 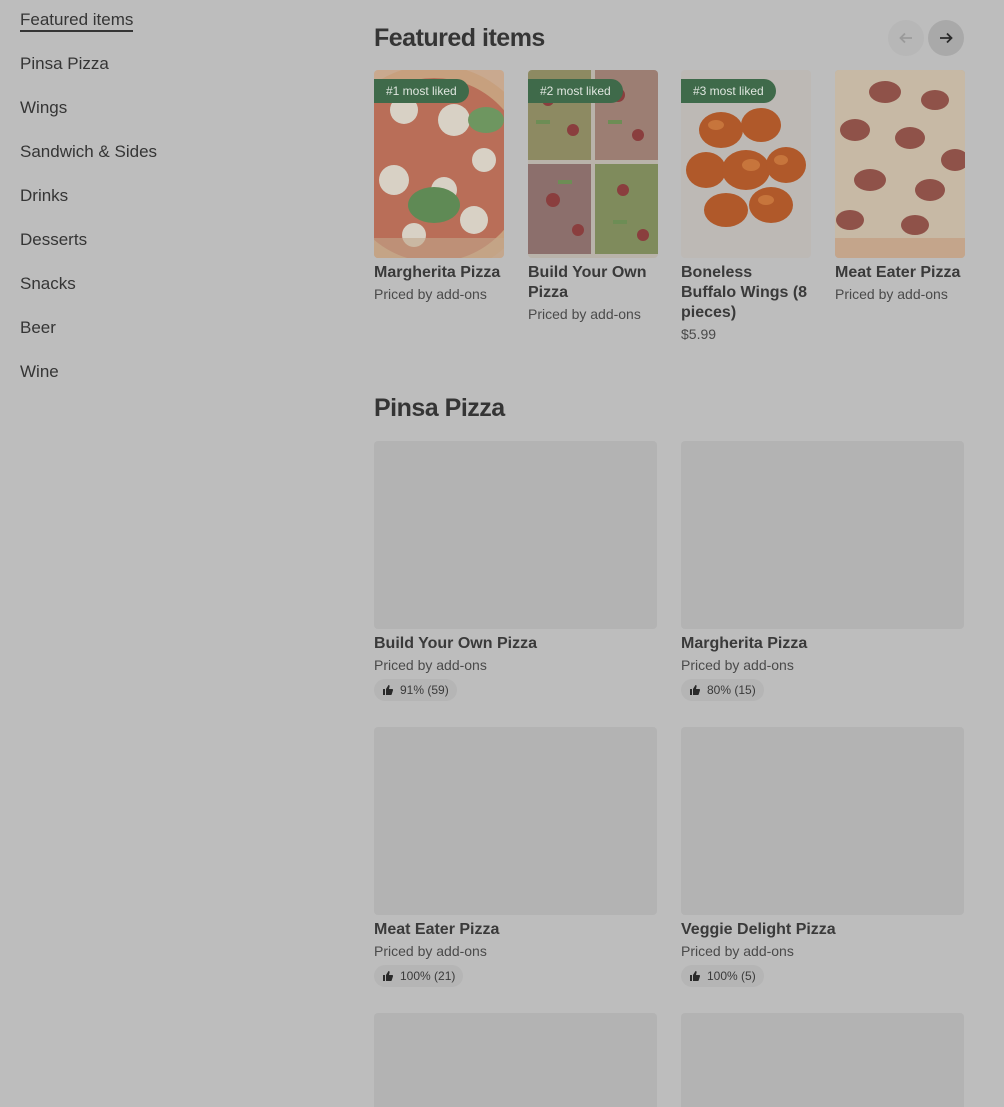 I want to click on featured-section-title: Featured items, so click(x=459, y=38).